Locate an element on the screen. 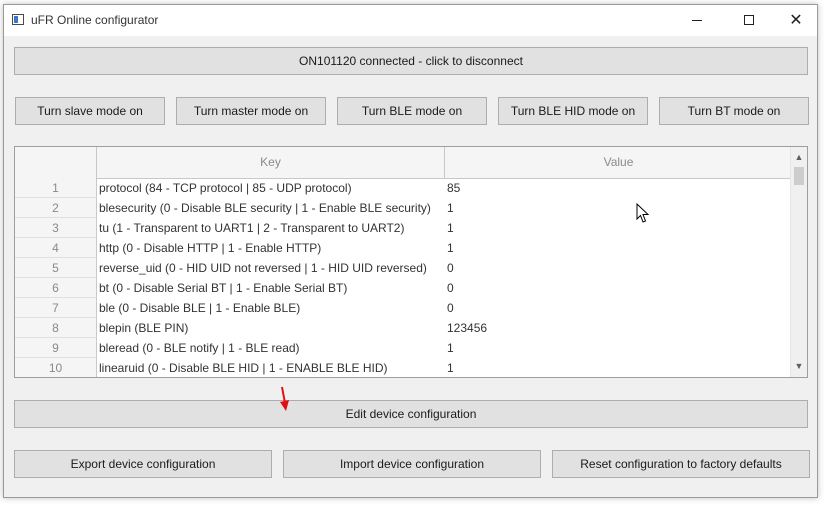  close-icon: ✕ is located at coordinates (796, 20).